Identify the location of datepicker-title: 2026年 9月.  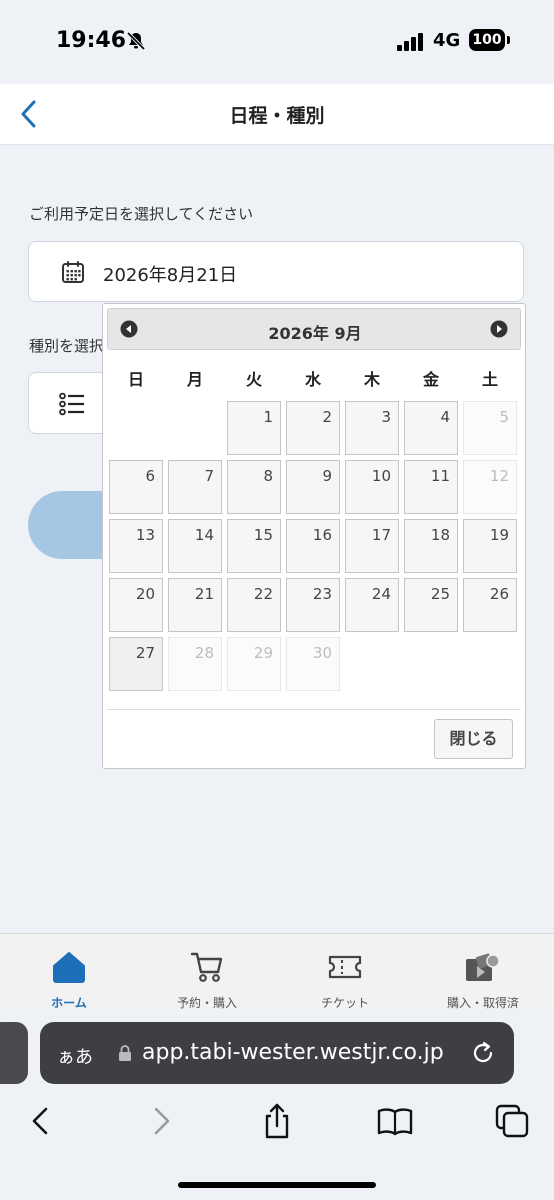
(315, 333).